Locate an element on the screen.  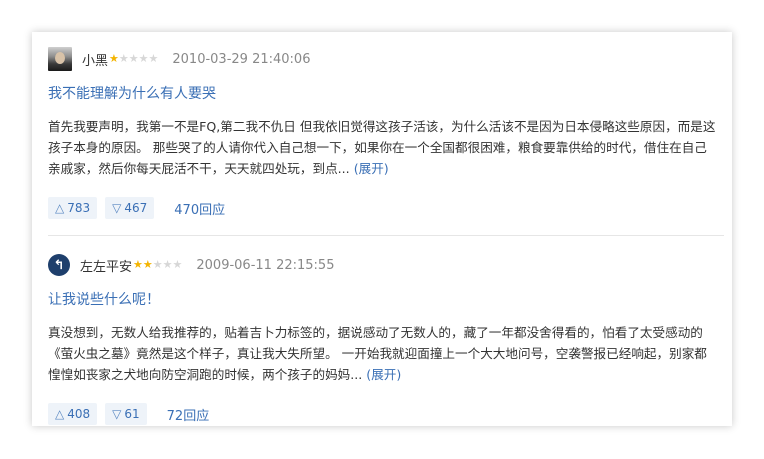
upvote-count: 408 is located at coordinates (79, 414).